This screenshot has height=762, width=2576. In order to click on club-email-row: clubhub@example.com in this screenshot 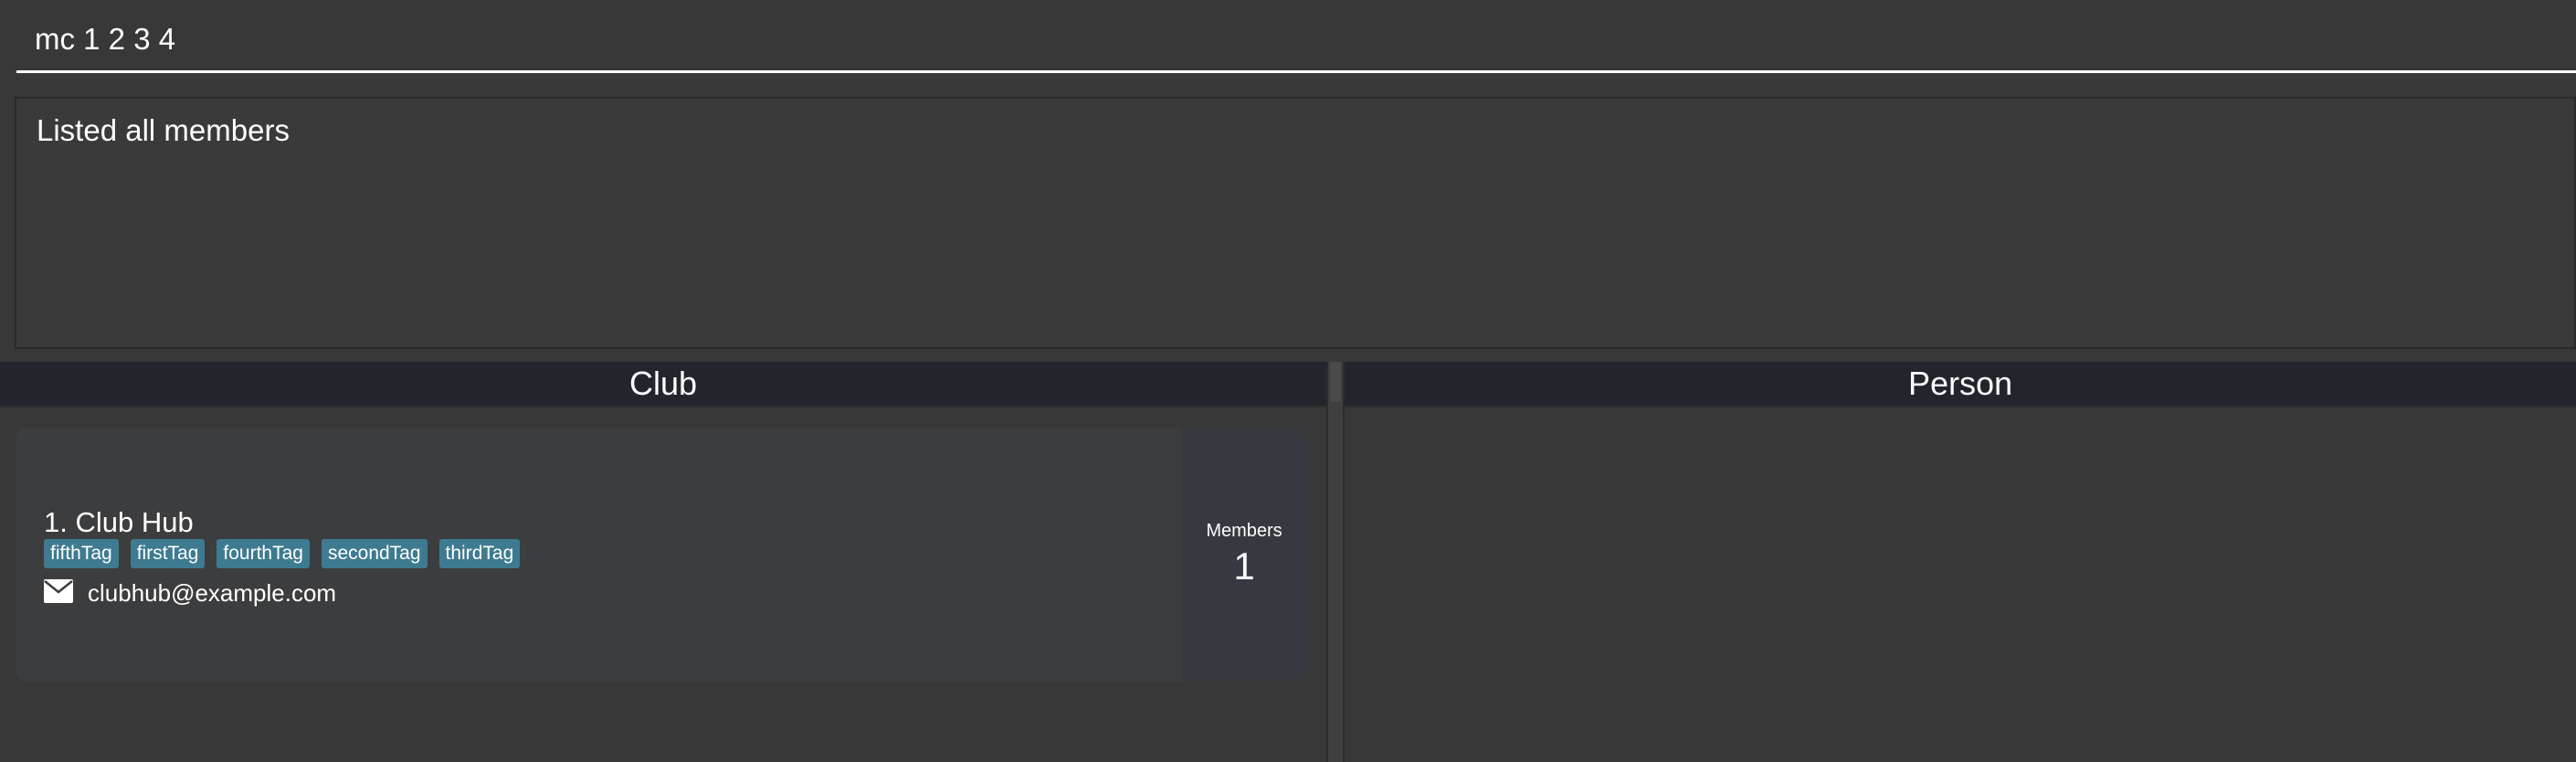, I will do `click(190, 593)`.